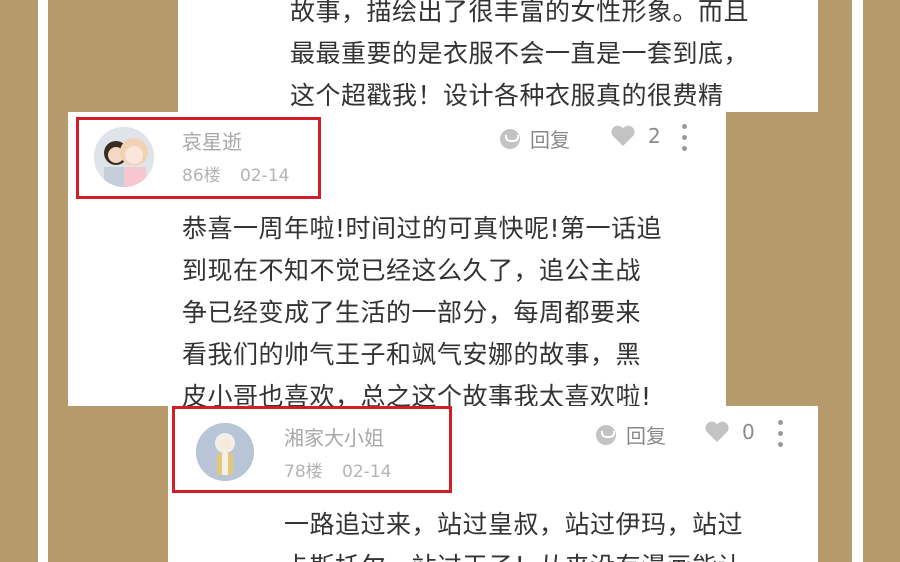 The width and height of the screenshot is (900, 562). What do you see at coordinates (412, 270) in the screenshot?
I see `comment-line: 到现在不知不觉已经这么久了，追公主战` at bounding box center [412, 270].